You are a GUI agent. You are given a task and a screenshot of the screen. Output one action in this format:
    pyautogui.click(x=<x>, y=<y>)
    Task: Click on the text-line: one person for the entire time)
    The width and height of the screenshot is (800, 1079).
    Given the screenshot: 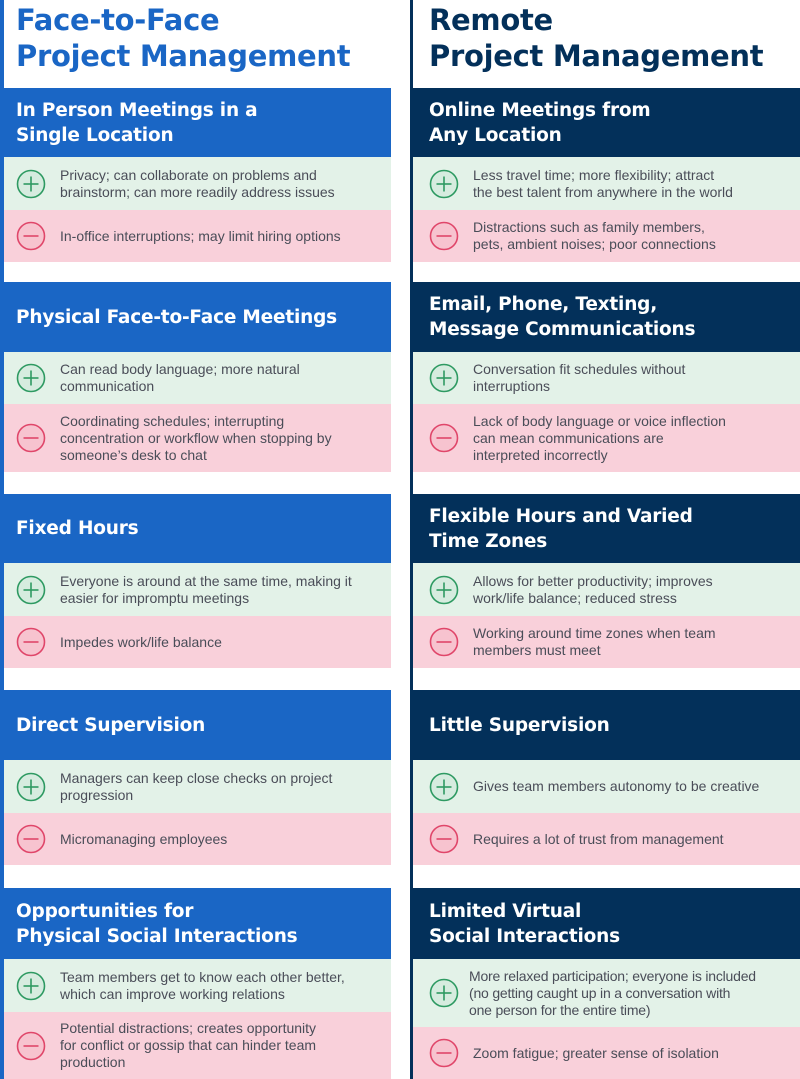 What is the action you would take?
    pyautogui.click(x=560, y=1009)
    